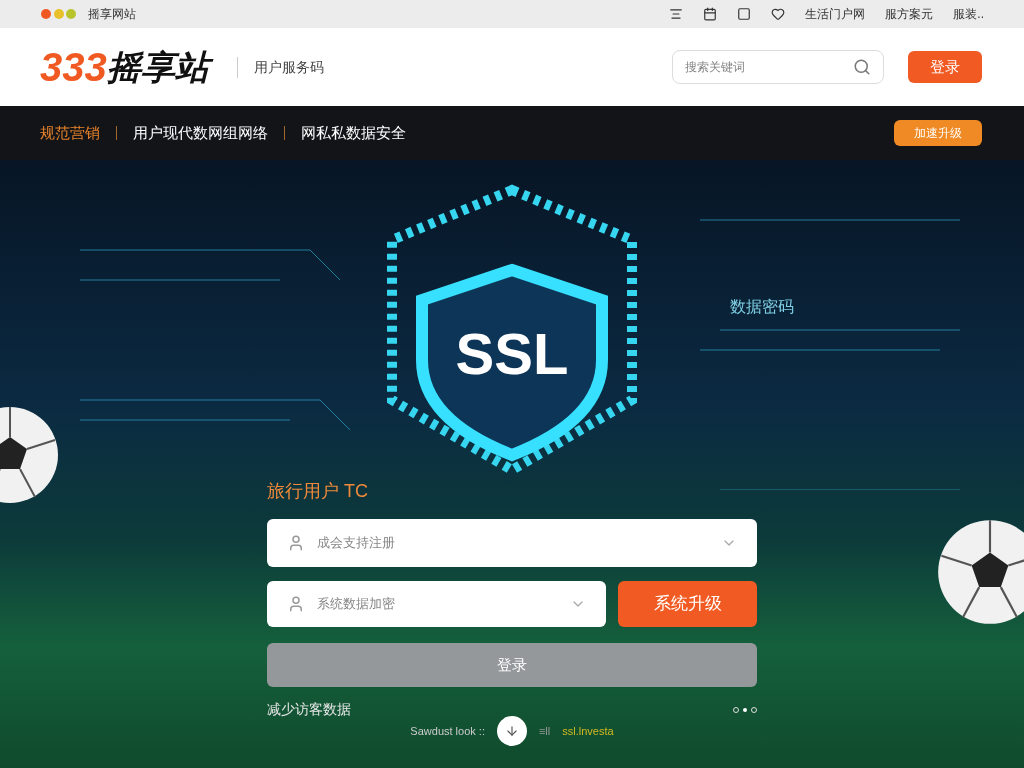  What do you see at coordinates (909, 14) in the screenshot?
I see `top-link: 服方案元` at bounding box center [909, 14].